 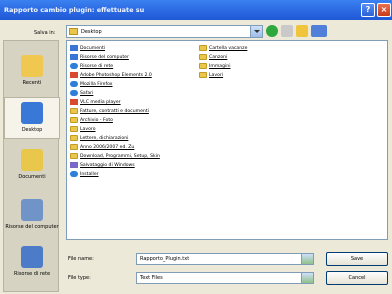 What do you see at coordinates (302, 31) in the screenshot?
I see `new-folder-icon` at bounding box center [302, 31].